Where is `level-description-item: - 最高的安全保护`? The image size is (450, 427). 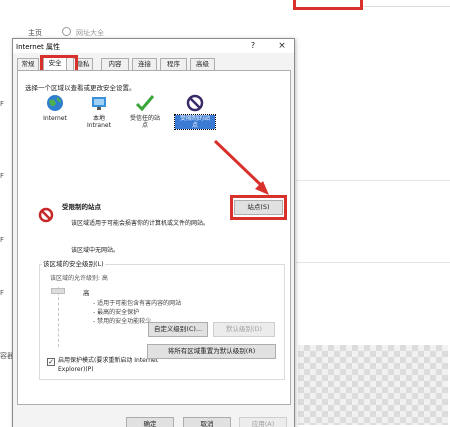 level-description-item: - 最高的安全保护 is located at coordinates (116, 312).